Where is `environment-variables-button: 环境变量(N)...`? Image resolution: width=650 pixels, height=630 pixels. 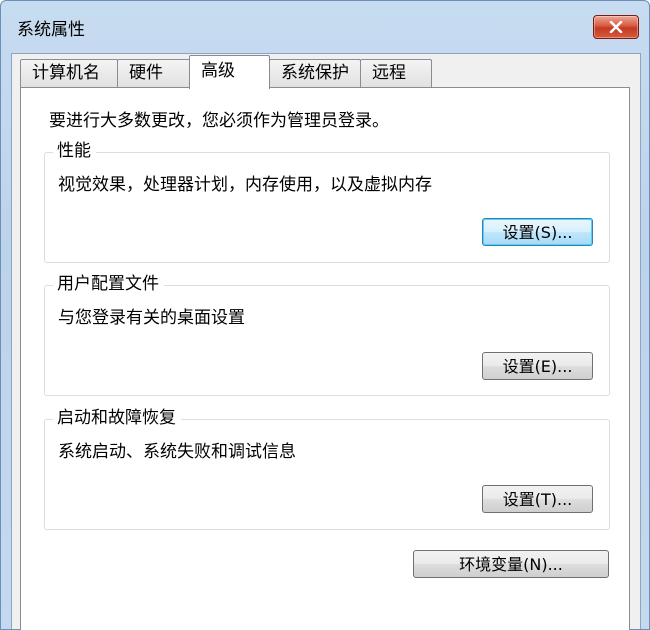
environment-variables-button: 环境变量(N)... is located at coordinates (511, 564).